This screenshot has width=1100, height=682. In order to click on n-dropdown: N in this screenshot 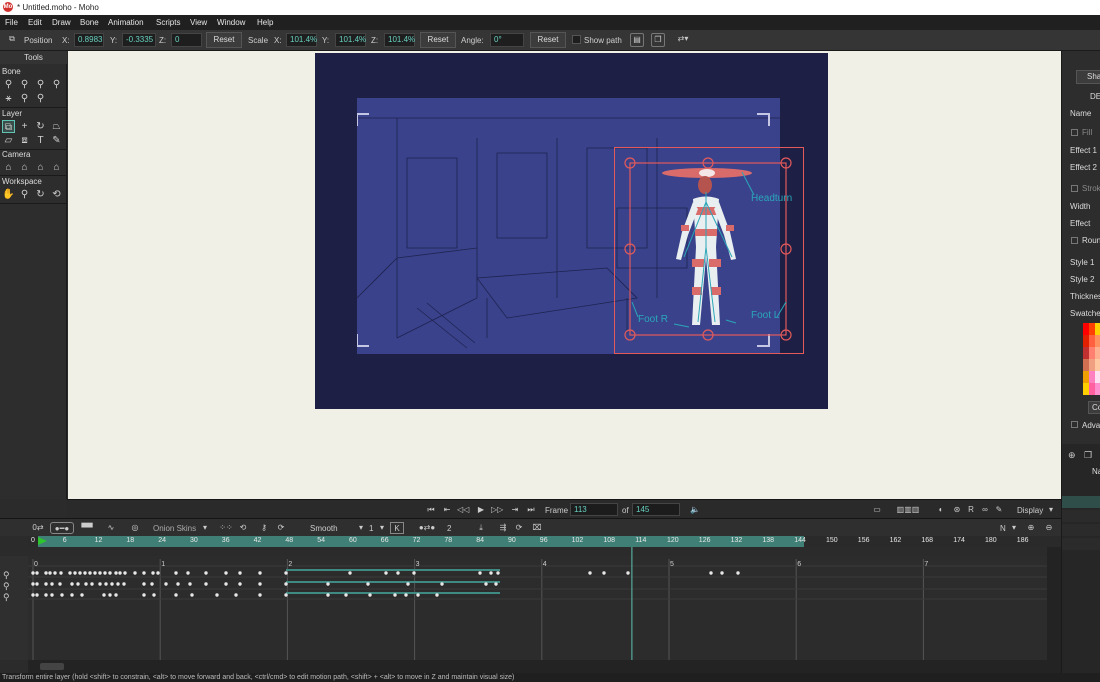, I will do `click(1003, 528)`.